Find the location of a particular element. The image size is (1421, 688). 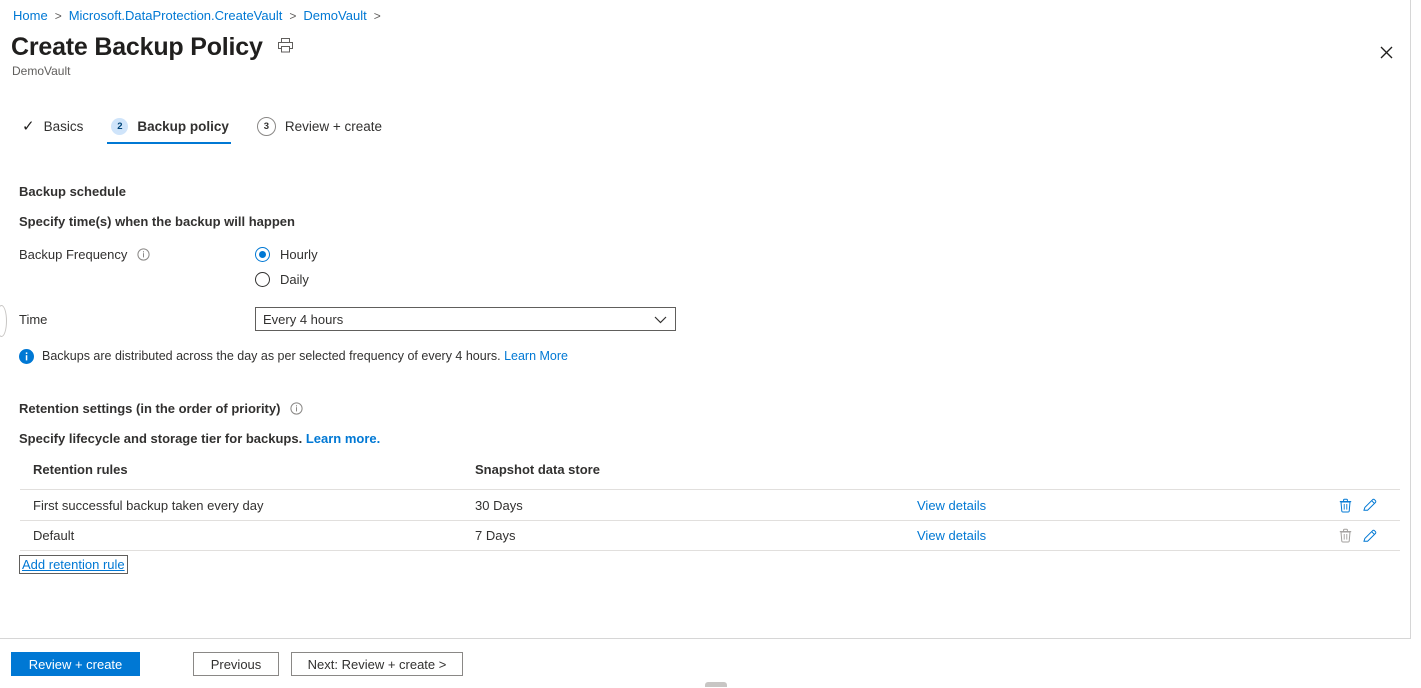

table-row: Default 7 Days View details is located at coordinates (710, 535).